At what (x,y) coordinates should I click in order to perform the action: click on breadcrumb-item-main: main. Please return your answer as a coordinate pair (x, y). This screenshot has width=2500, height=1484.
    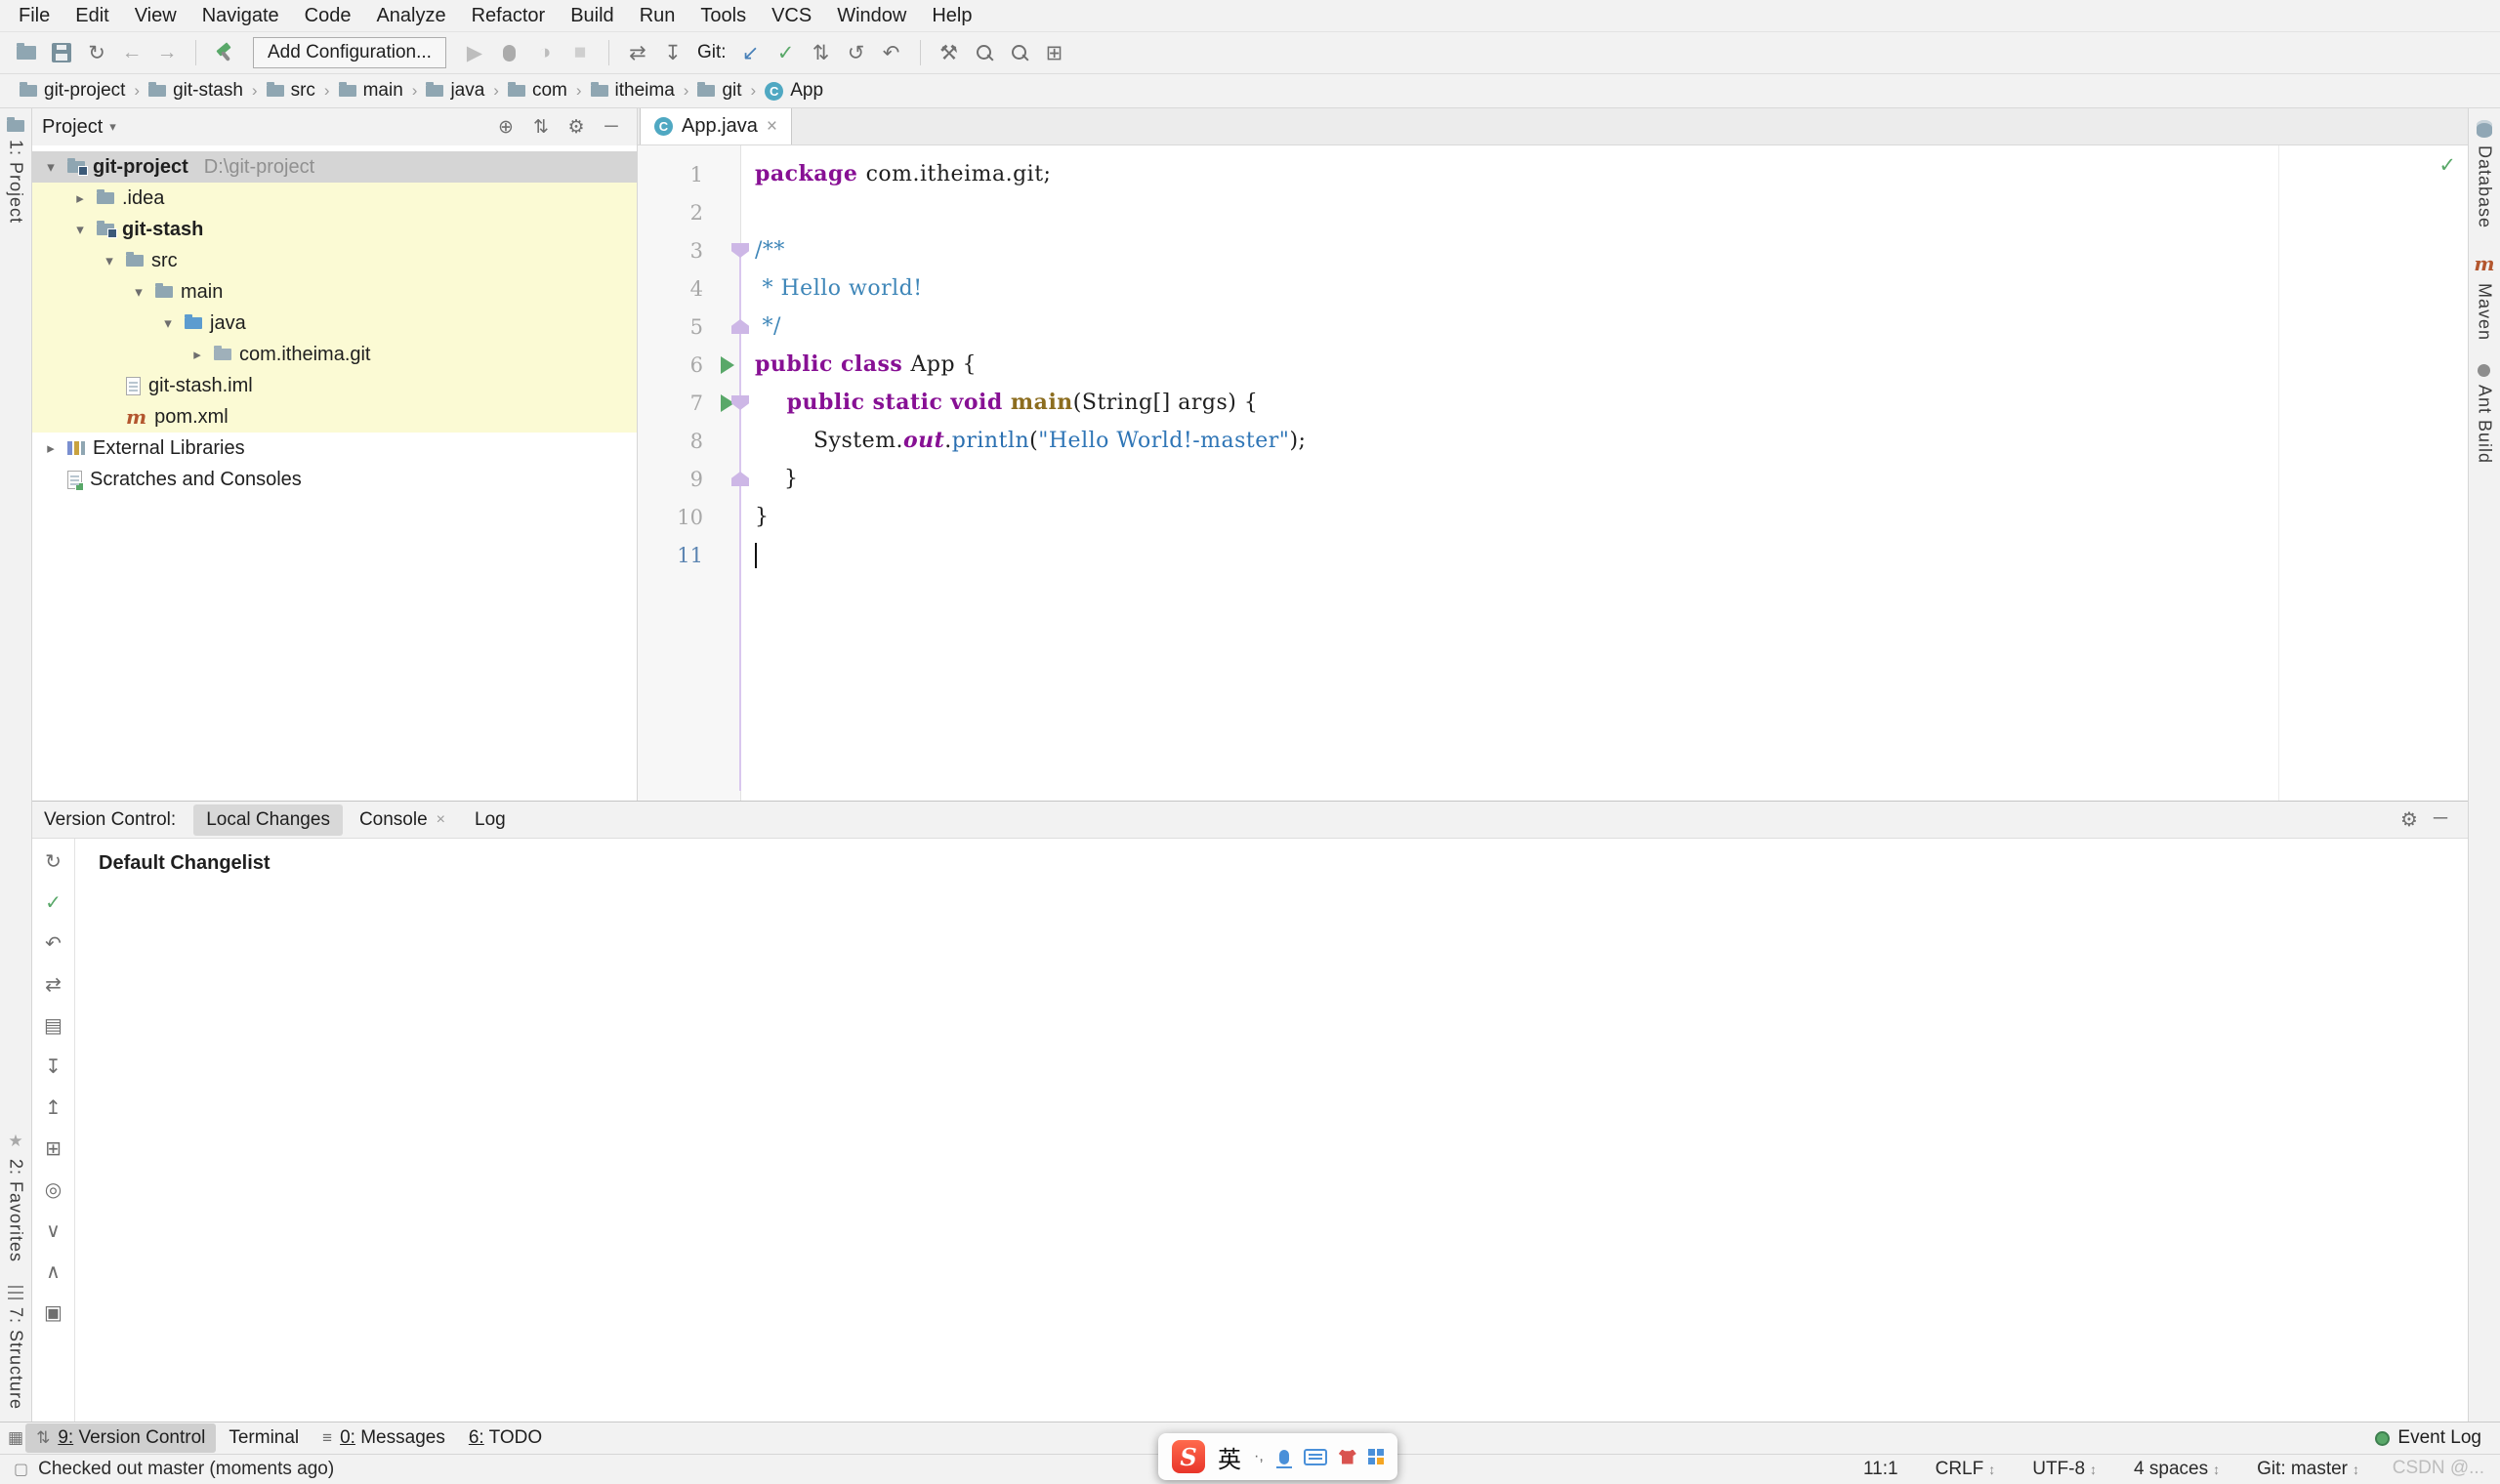
    Looking at the image, I should click on (371, 91).